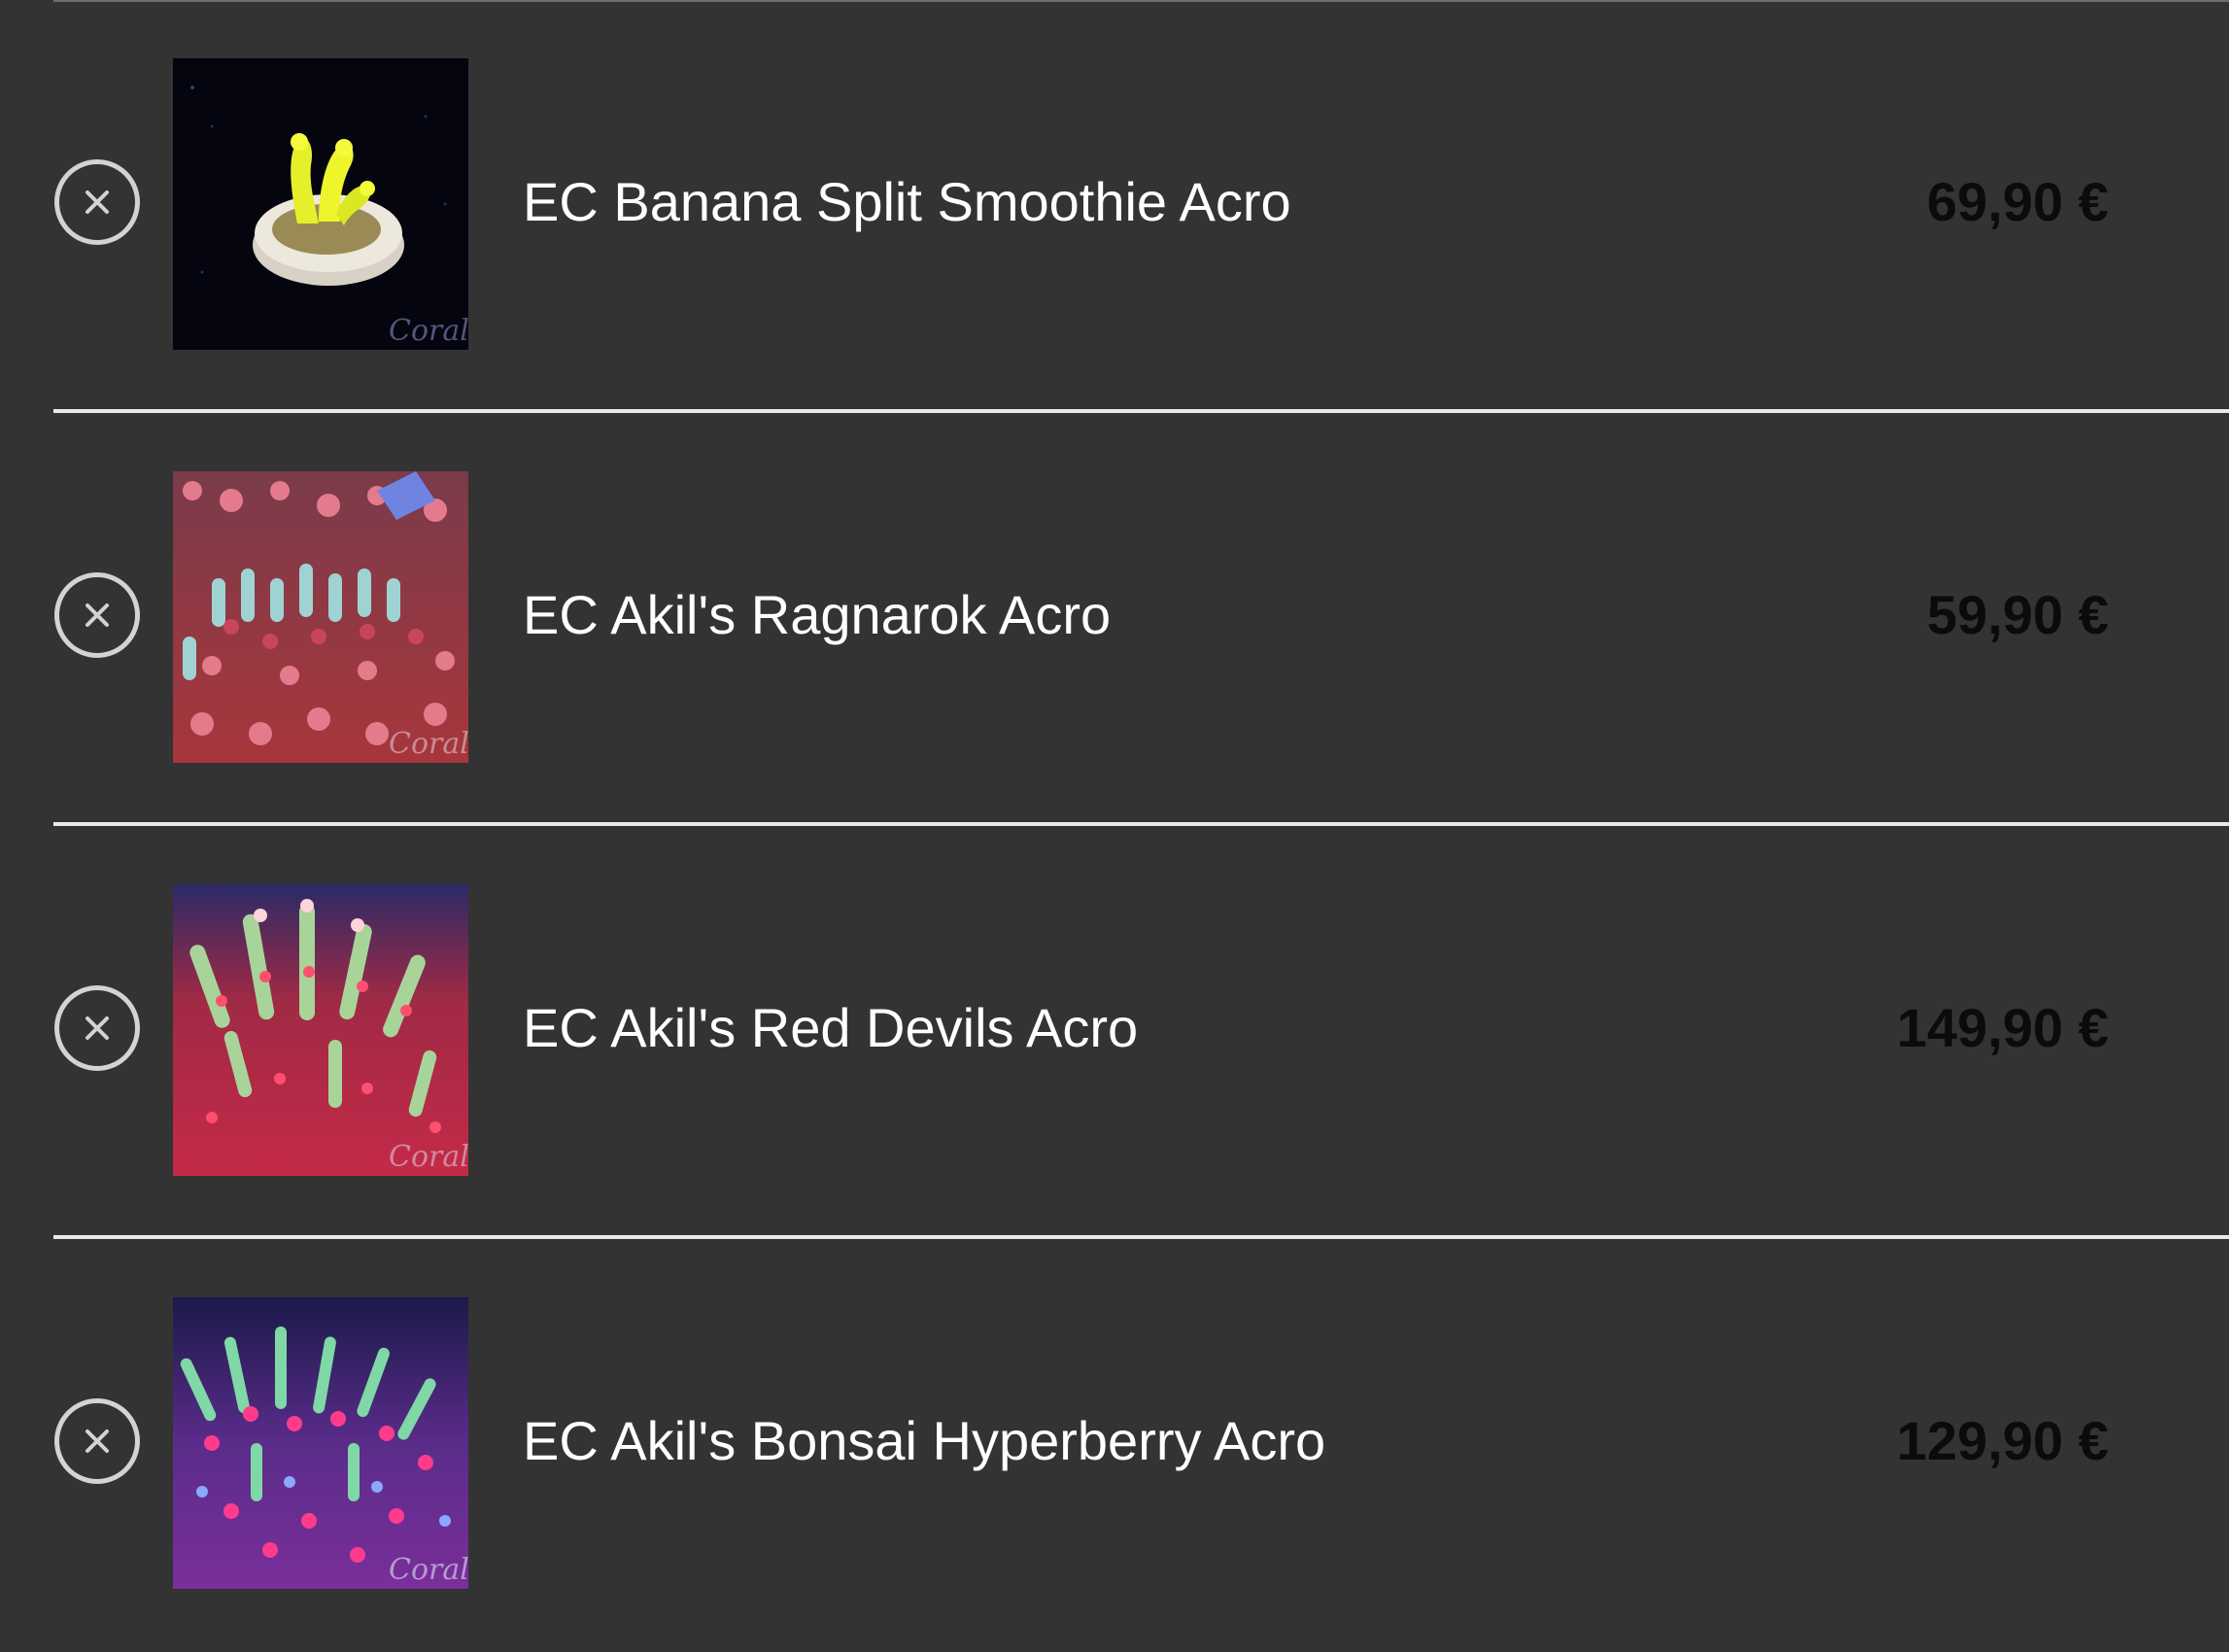  What do you see at coordinates (830, 1028) in the screenshot?
I see `product-name-link: EC Akil's Red Devils Acro` at bounding box center [830, 1028].